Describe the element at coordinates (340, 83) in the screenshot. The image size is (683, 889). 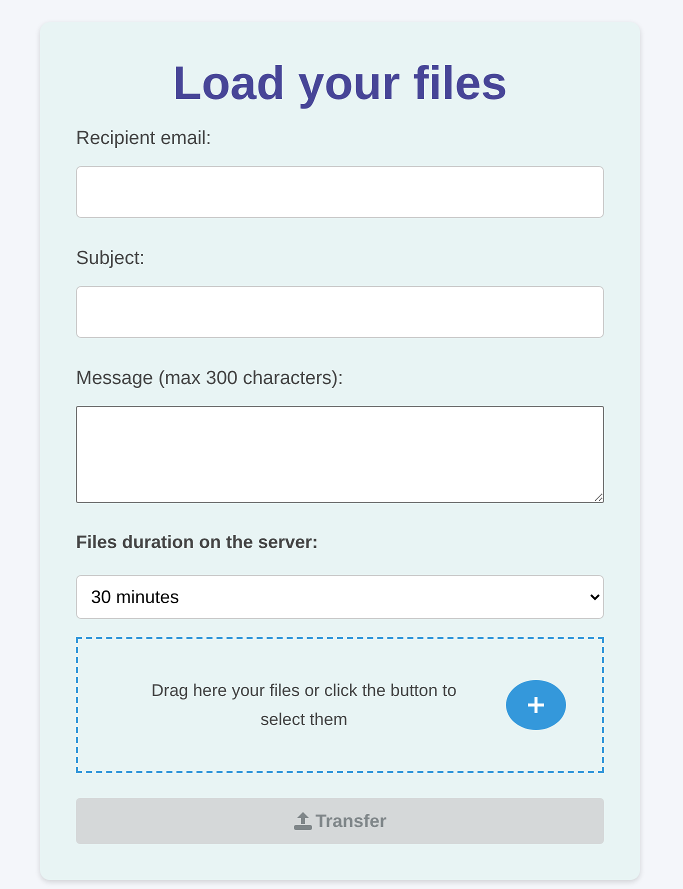
I see `page-title: Load your files` at that location.